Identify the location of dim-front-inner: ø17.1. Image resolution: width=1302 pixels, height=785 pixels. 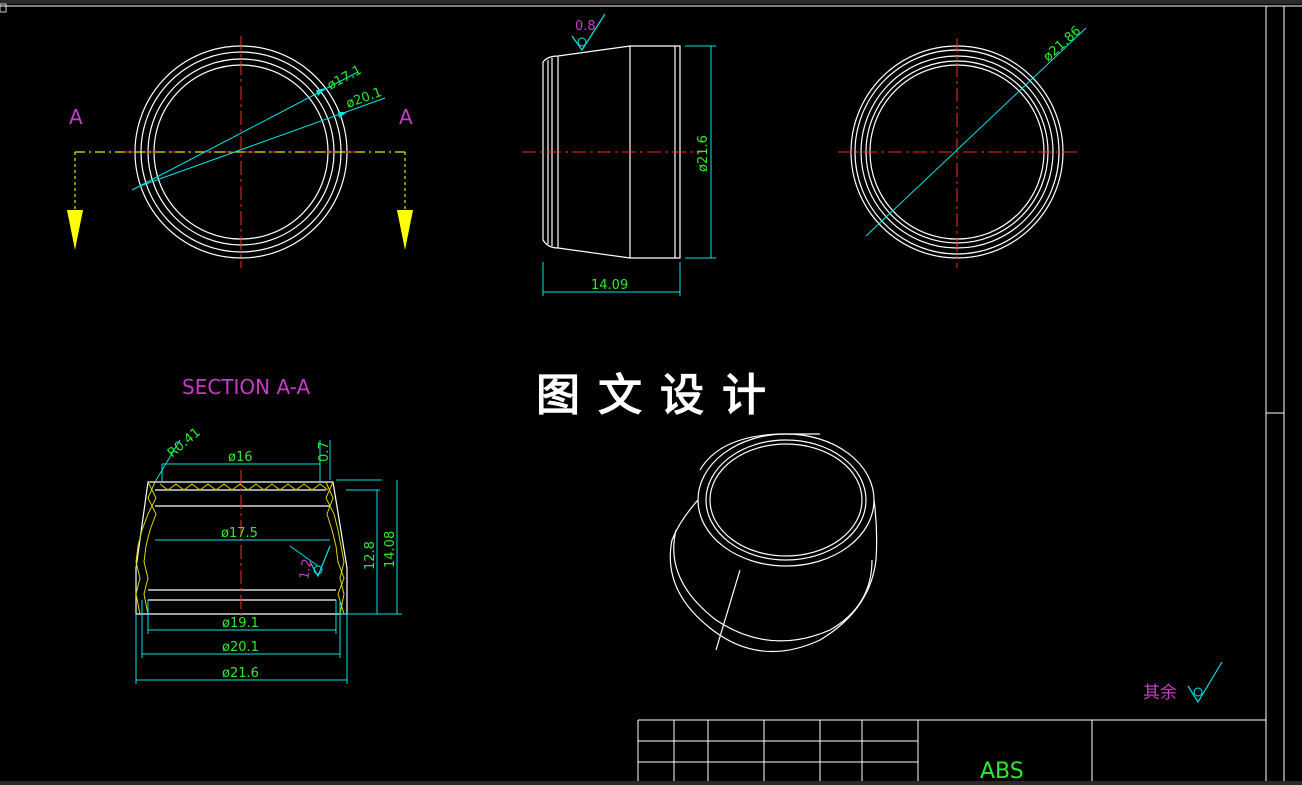
(345, 78).